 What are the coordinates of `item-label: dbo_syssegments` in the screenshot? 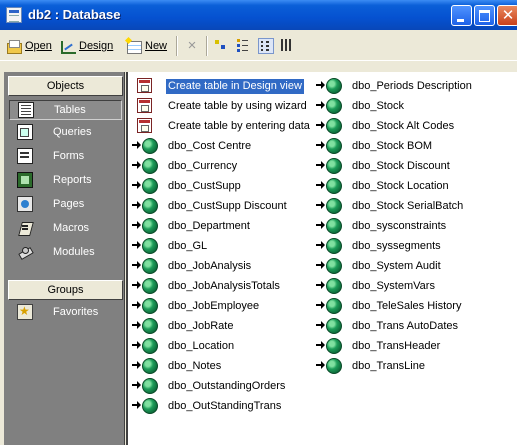 It's located at (396, 245).